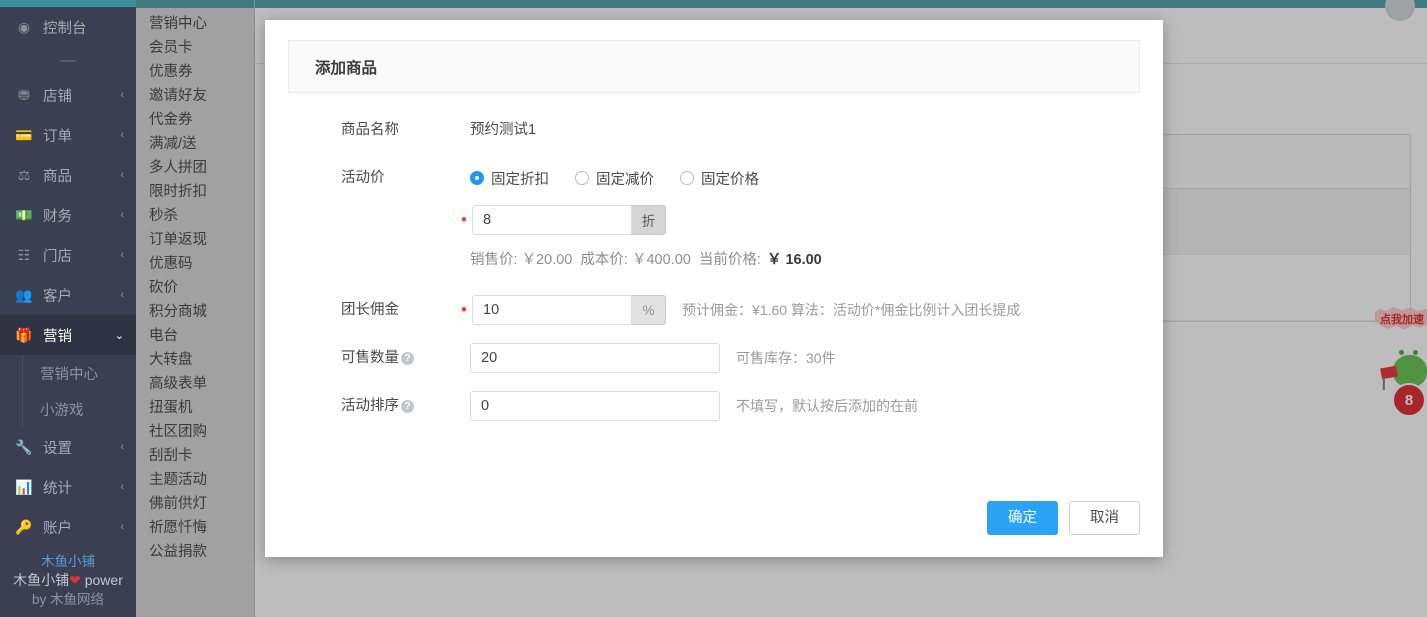 This screenshot has height=617, width=1427. What do you see at coordinates (24, 335) in the screenshot?
I see `marketing-icon: 🎁` at bounding box center [24, 335].